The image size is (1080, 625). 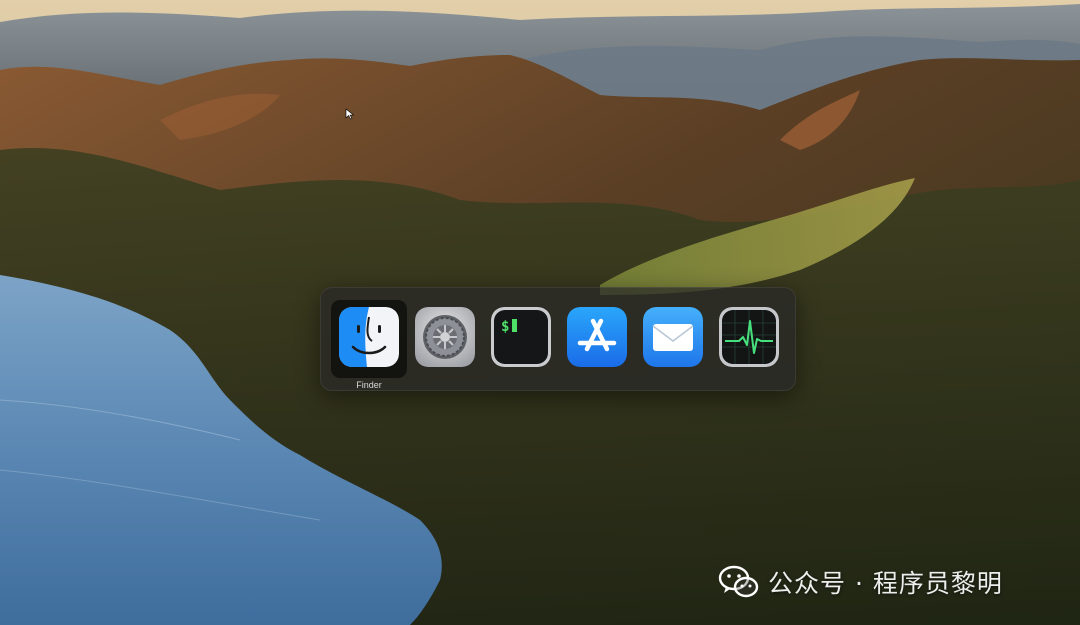 I want to click on activity-monitor-icon, so click(x=749, y=337).